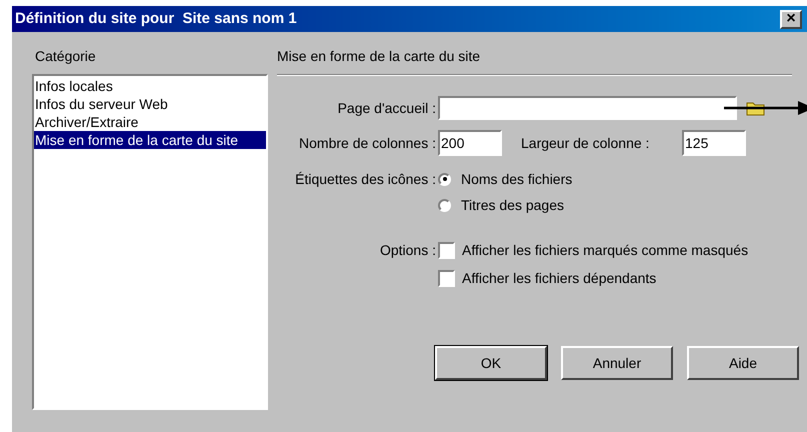  Describe the element at coordinates (150, 122) in the screenshot. I see `category-item: Archiver/Extraire` at that location.